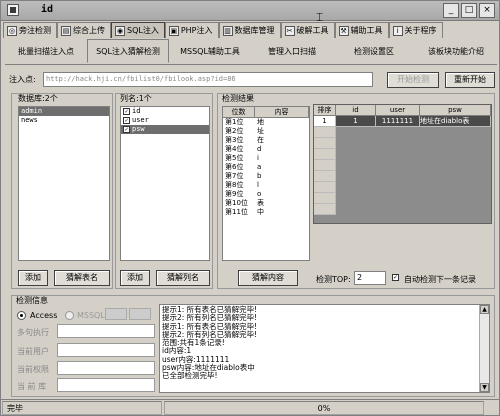  What do you see at coordinates (250, 12) in the screenshot?
I see `title-bar: id ⌶ _ □ ×` at bounding box center [250, 12].